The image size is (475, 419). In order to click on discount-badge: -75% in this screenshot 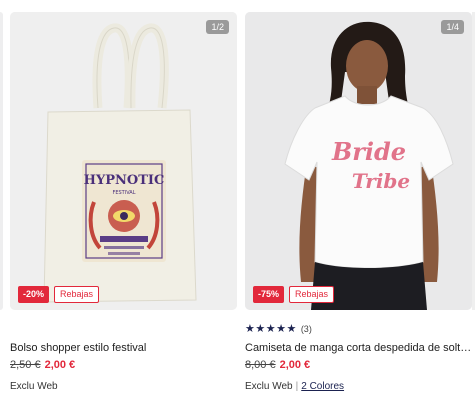, I will do `click(269, 294)`.